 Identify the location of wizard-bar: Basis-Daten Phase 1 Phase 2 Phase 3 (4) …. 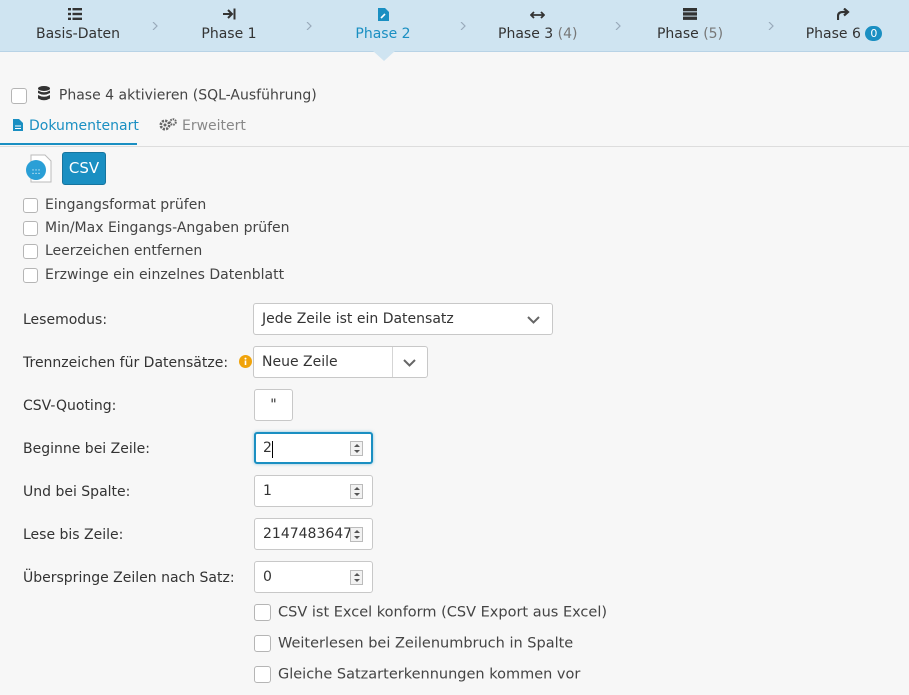
(454, 26).